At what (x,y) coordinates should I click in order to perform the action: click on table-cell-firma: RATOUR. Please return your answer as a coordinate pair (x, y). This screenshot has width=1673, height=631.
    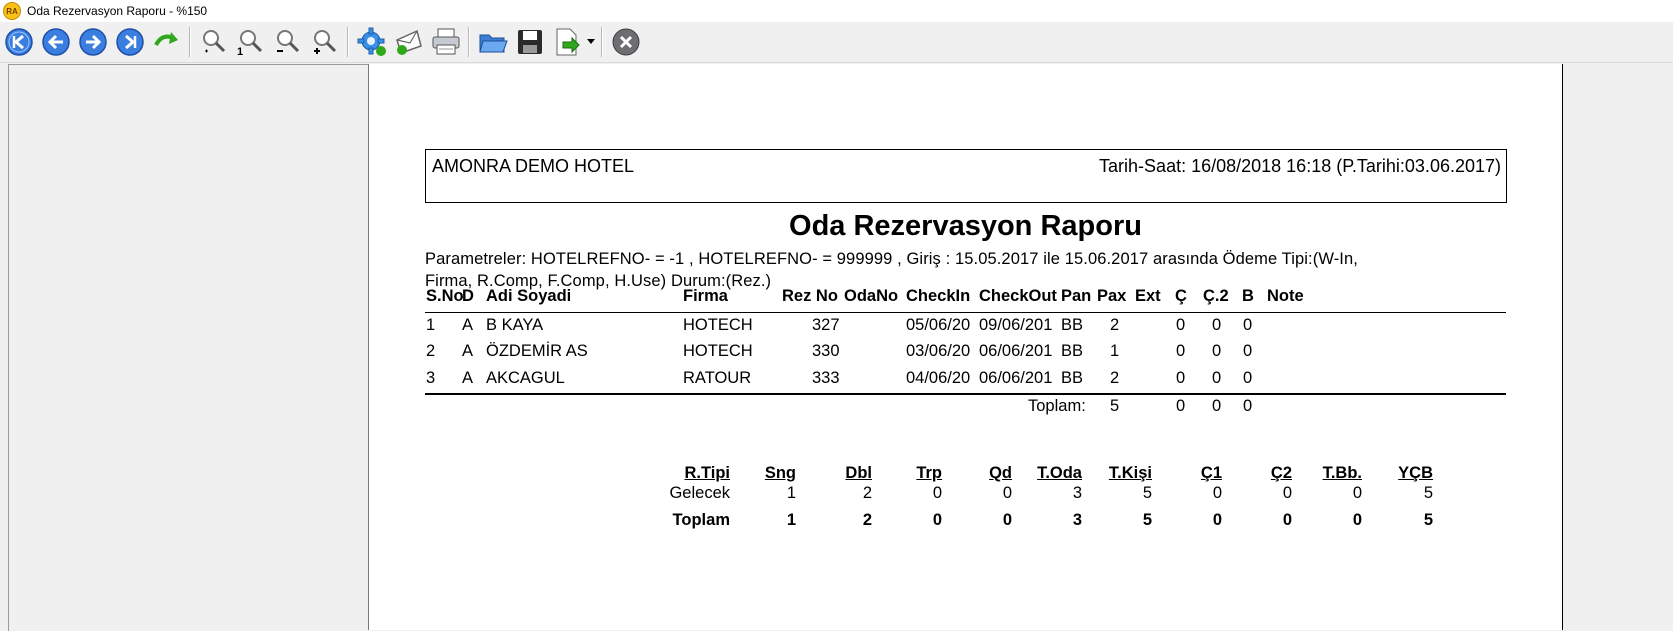
    Looking at the image, I should click on (717, 378).